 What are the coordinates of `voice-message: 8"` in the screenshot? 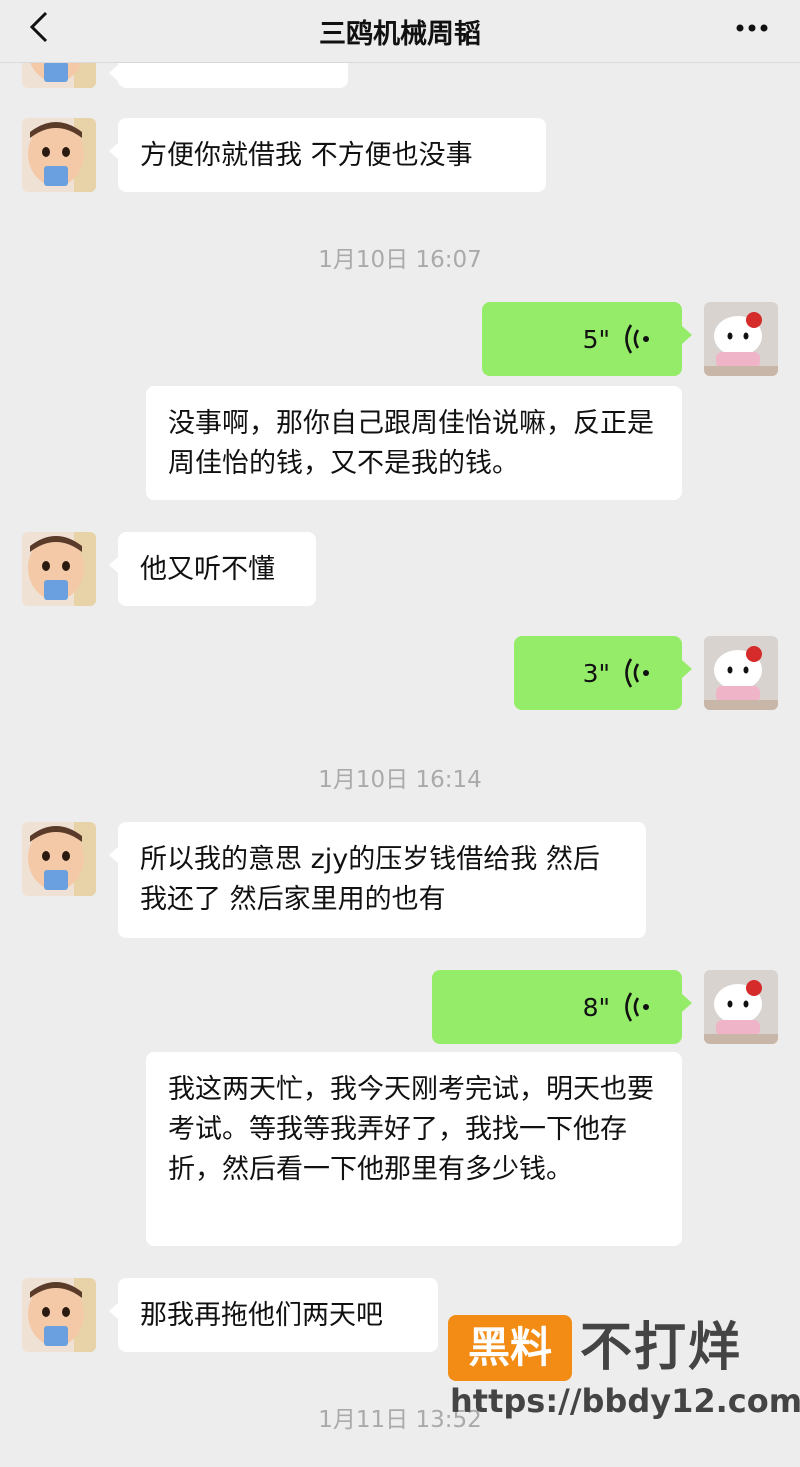 It's located at (562, 1007).